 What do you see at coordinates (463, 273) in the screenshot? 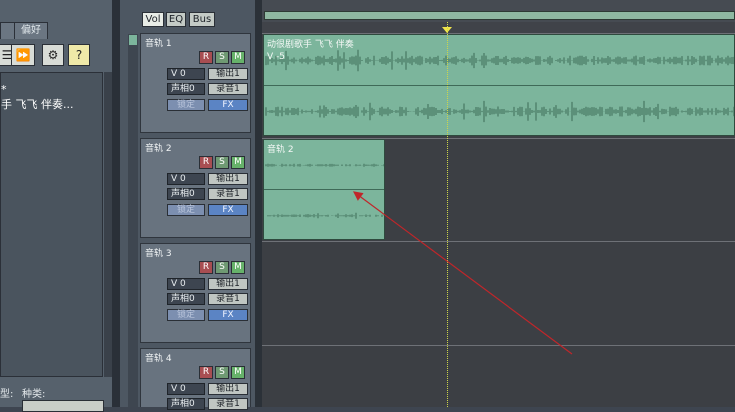
I see `annotation-arrow` at bounding box center [463, 273].